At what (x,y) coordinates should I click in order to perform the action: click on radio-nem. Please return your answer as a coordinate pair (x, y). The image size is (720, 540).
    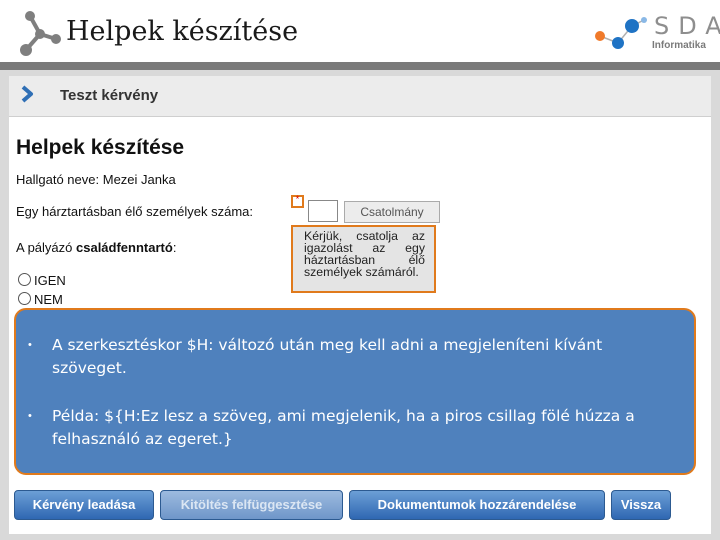
    Looking at the image, I should click on (24, 298).